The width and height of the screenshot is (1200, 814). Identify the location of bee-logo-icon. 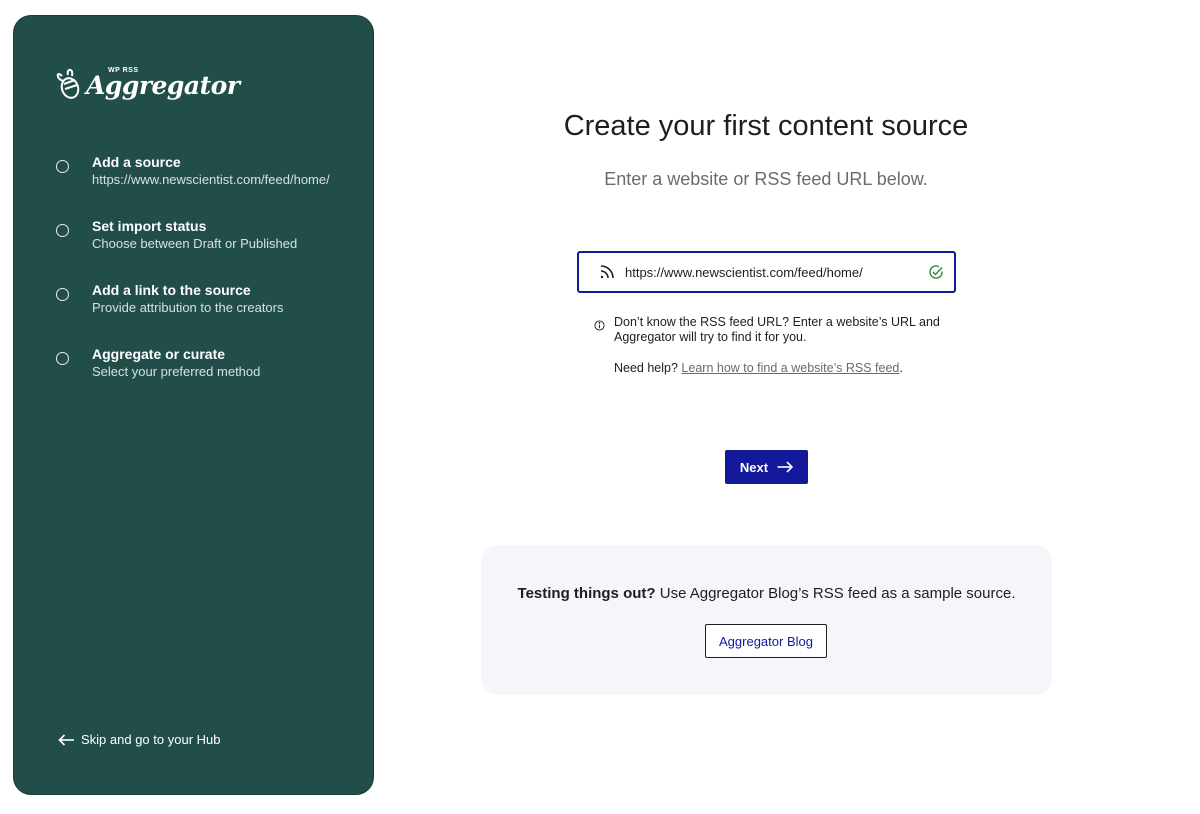
(68, 83).